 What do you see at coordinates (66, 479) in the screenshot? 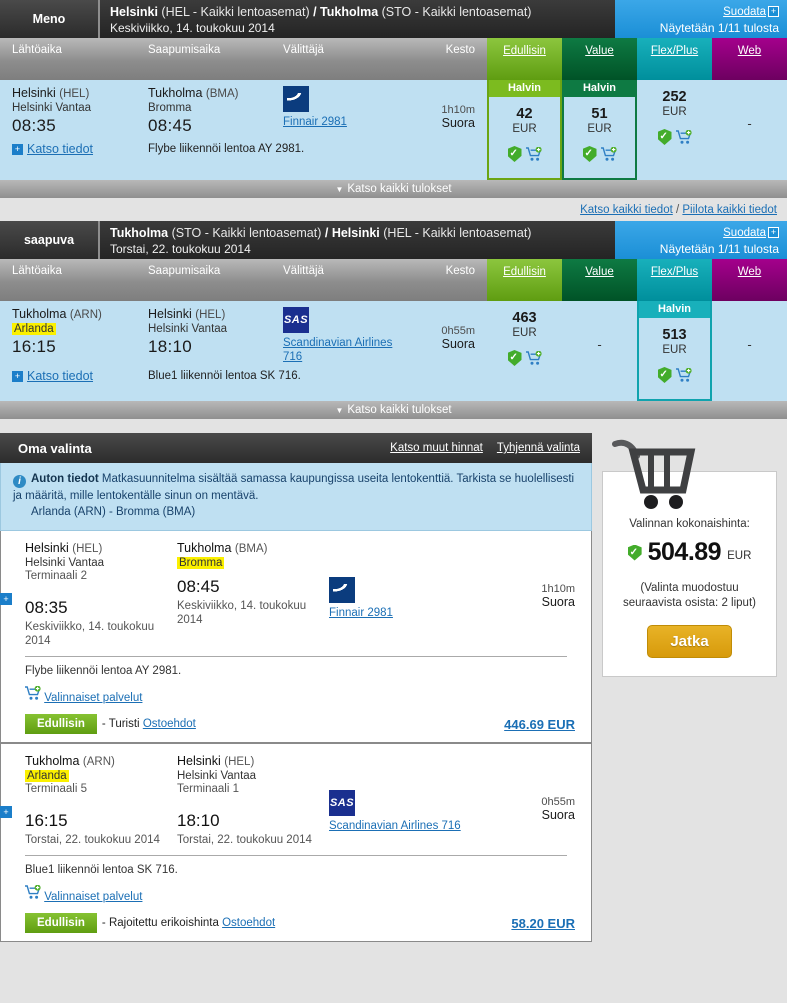
I see `alert-title: Auton tiedot` at bounding box center [66, 479].